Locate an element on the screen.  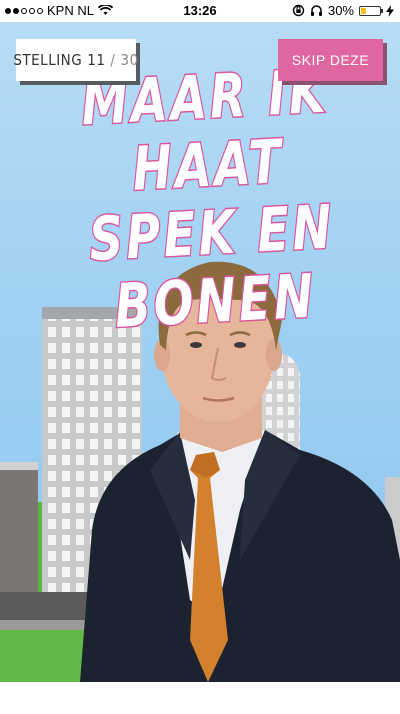
status-bar: KPN NL 13:26 30% is located at coordinates (200, 11).